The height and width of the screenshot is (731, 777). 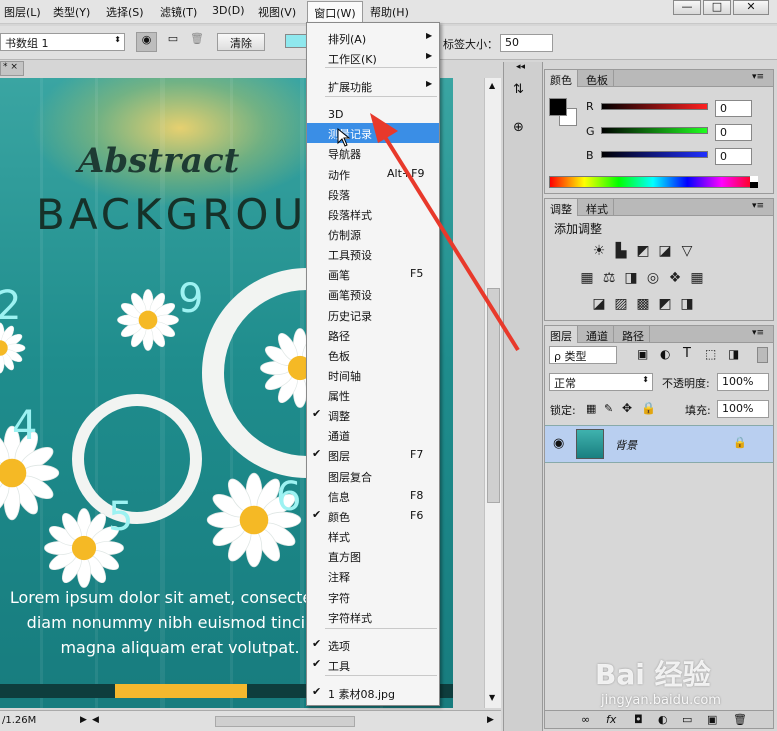 I want to click on scroll-down-icon: ▼, so click(x=492, y=697).